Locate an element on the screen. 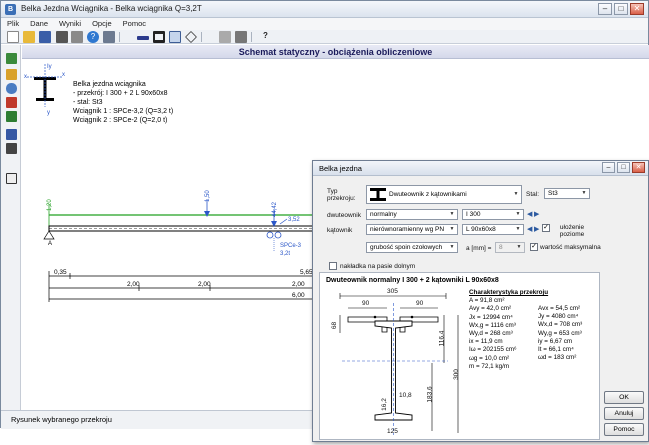 The width and height of the screenshot is (649, 445). preview-icon is located at coordinates (77, 37).